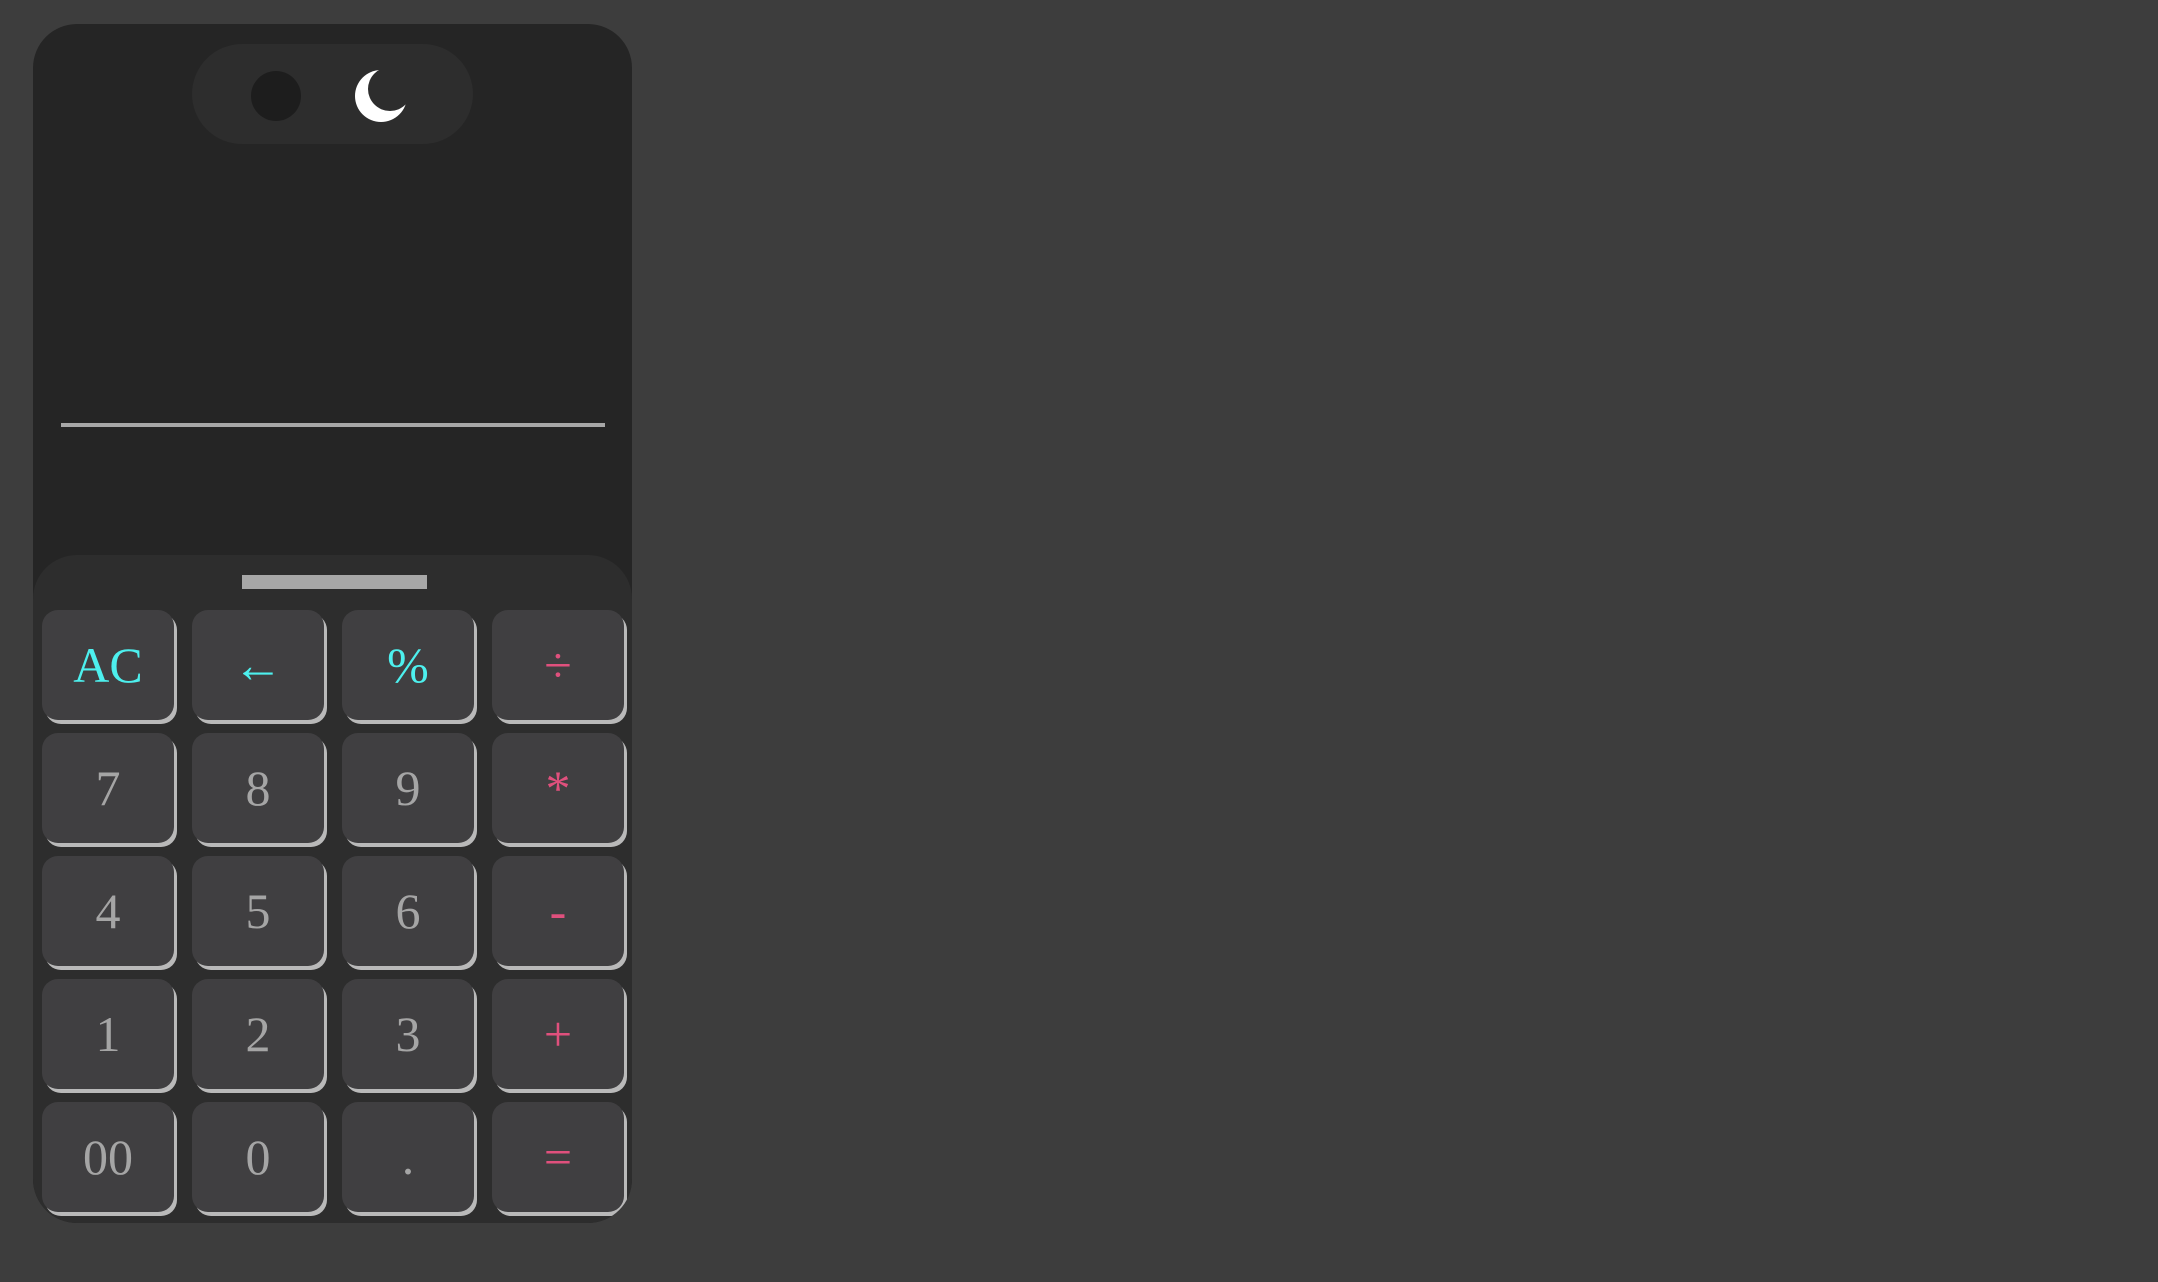 This screenshot has width=2158, height=1282. I want to click on digit-1-button: 1, so click(108, 1034).